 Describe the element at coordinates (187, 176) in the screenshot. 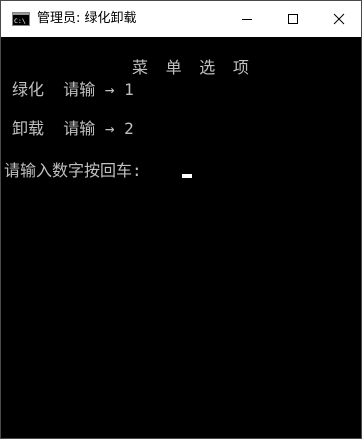

I see `text-cursor` at that location.